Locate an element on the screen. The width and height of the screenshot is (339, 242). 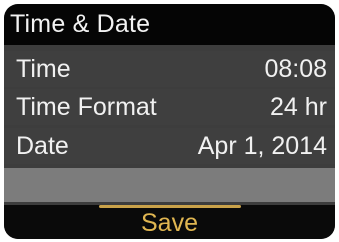
date-value: Apr 1, 2014 is located at coordinates (262, 146).